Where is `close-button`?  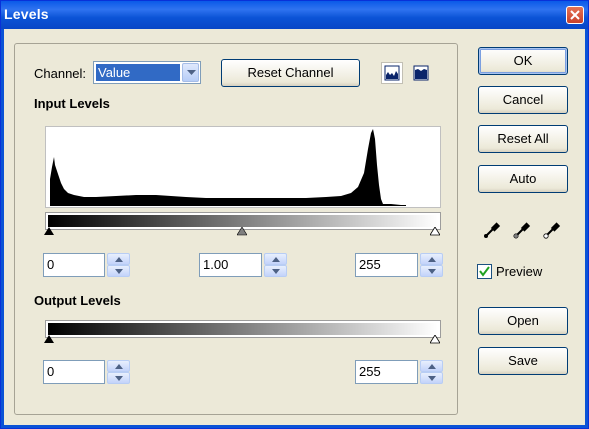
close-button is located at coordinates (575, 15).